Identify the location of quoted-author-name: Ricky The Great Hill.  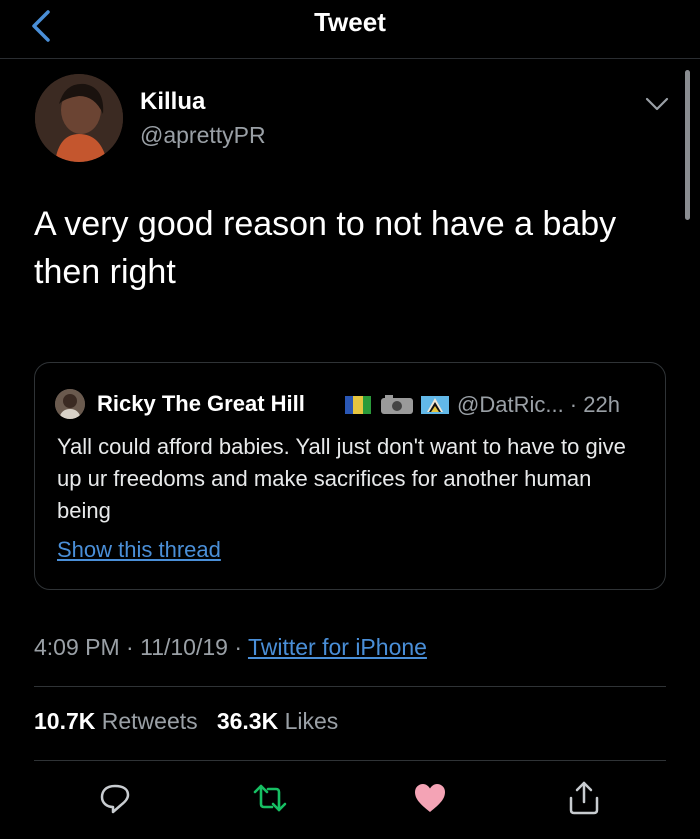
(201, 403).